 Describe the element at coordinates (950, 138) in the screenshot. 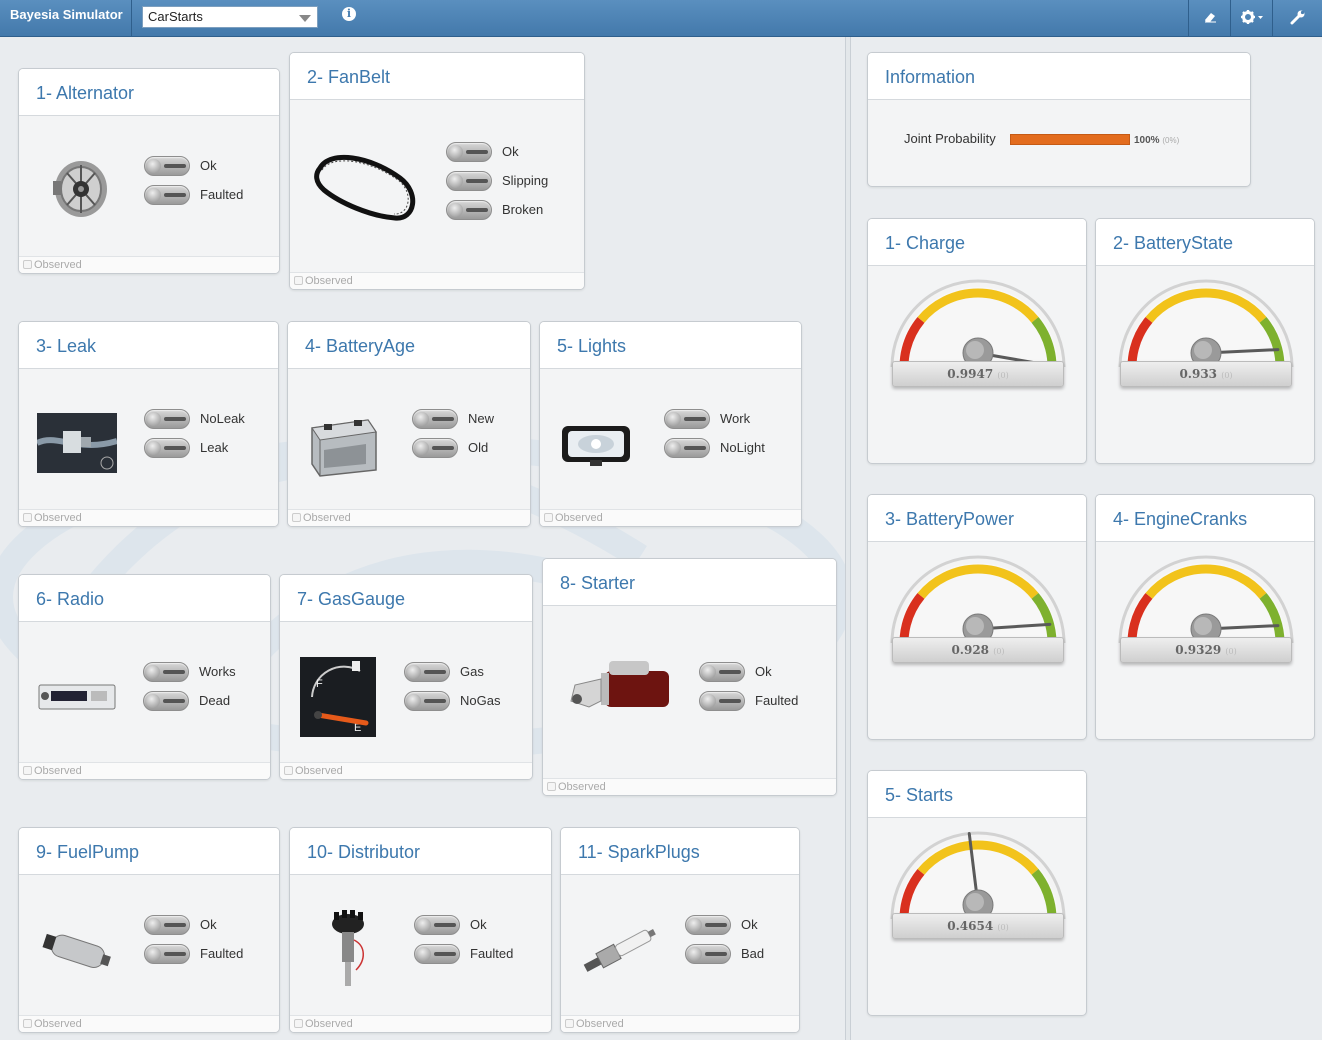

I see `joint-probability-label: Joint Probability` at that location.